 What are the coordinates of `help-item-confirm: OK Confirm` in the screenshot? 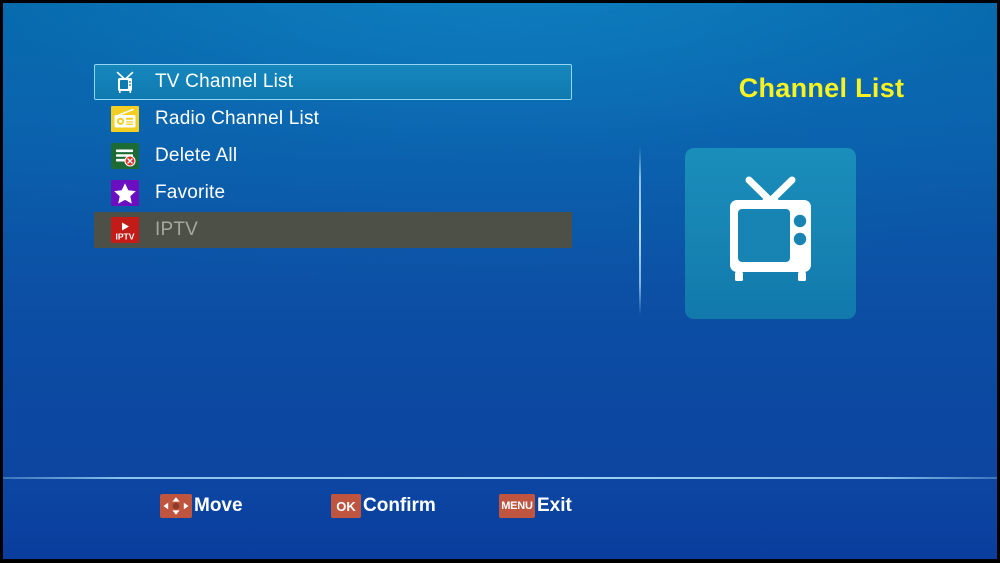 It's located at (383, 506).